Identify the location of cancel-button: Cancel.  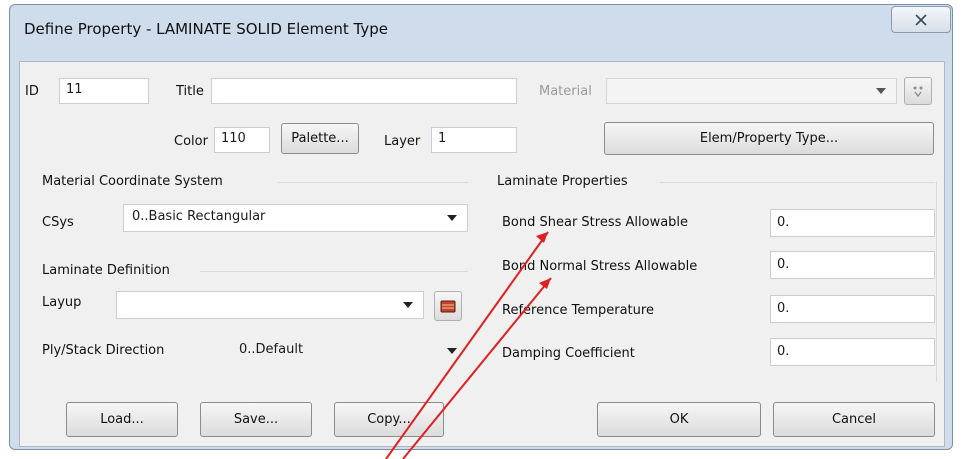
(854, 419).